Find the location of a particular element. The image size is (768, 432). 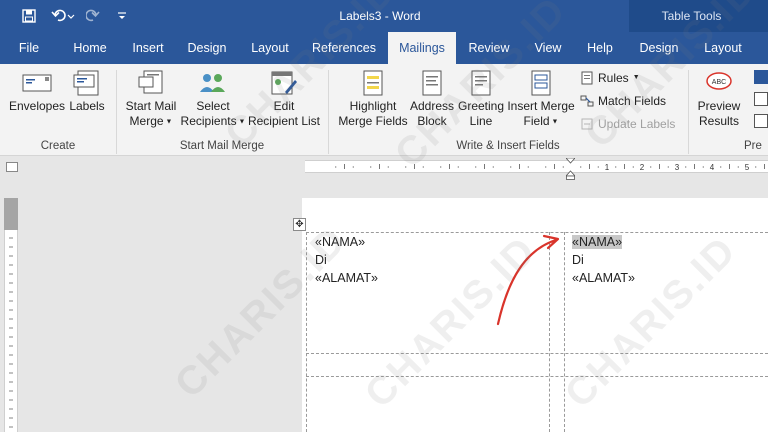

preview-results-button: ABC Preview Results is located at coordinates (719, 99).